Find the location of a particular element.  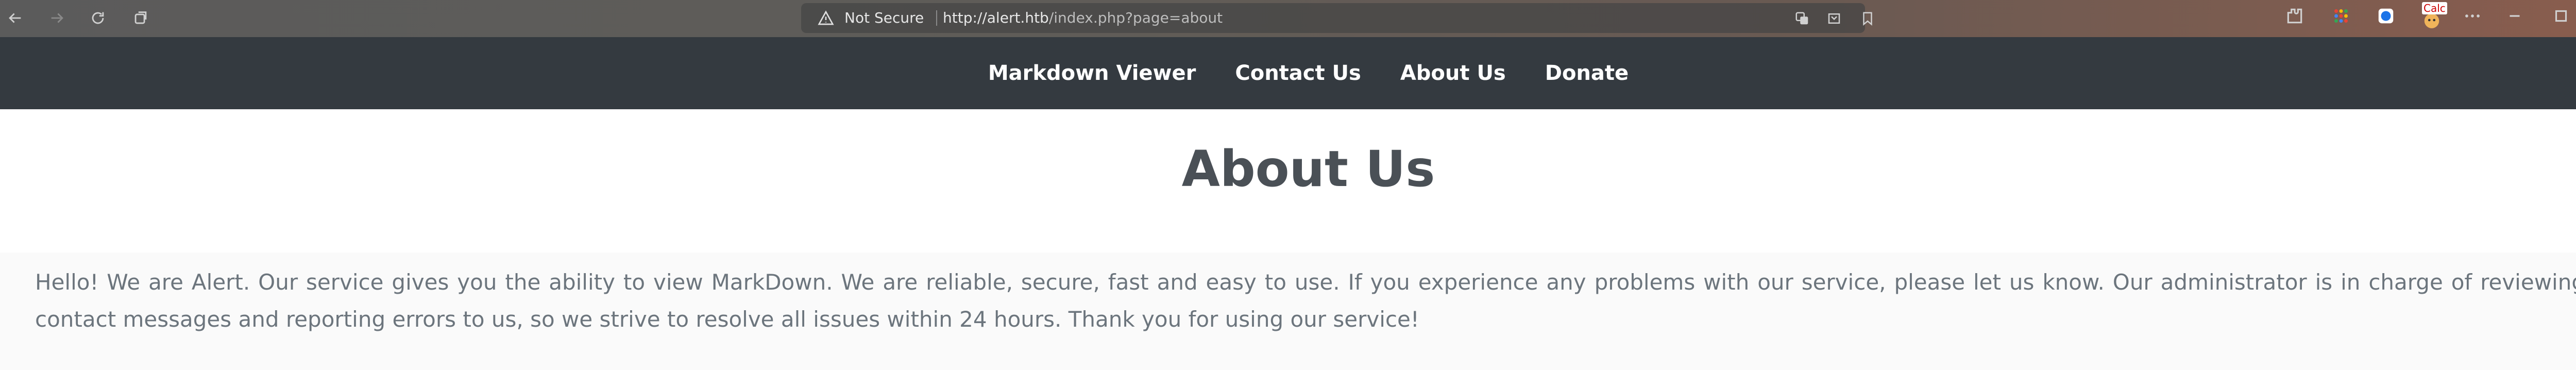

url-path: /index.php?page=about is located at coordinates (1135, 17).